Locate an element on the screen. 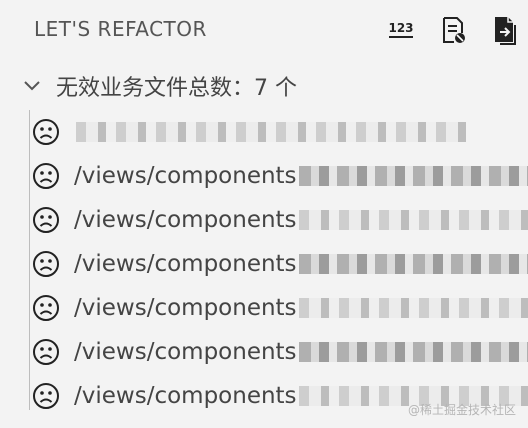 Image resolution: width=528 pixels, height=428 pixels. tree-indent-guide is located at coordinates (29, 260).